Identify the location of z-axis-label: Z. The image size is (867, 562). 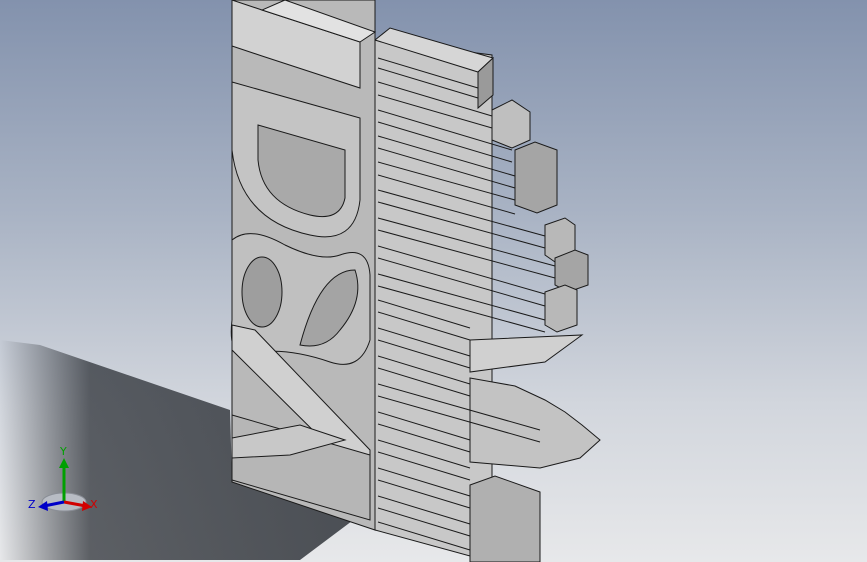
(32, 504).